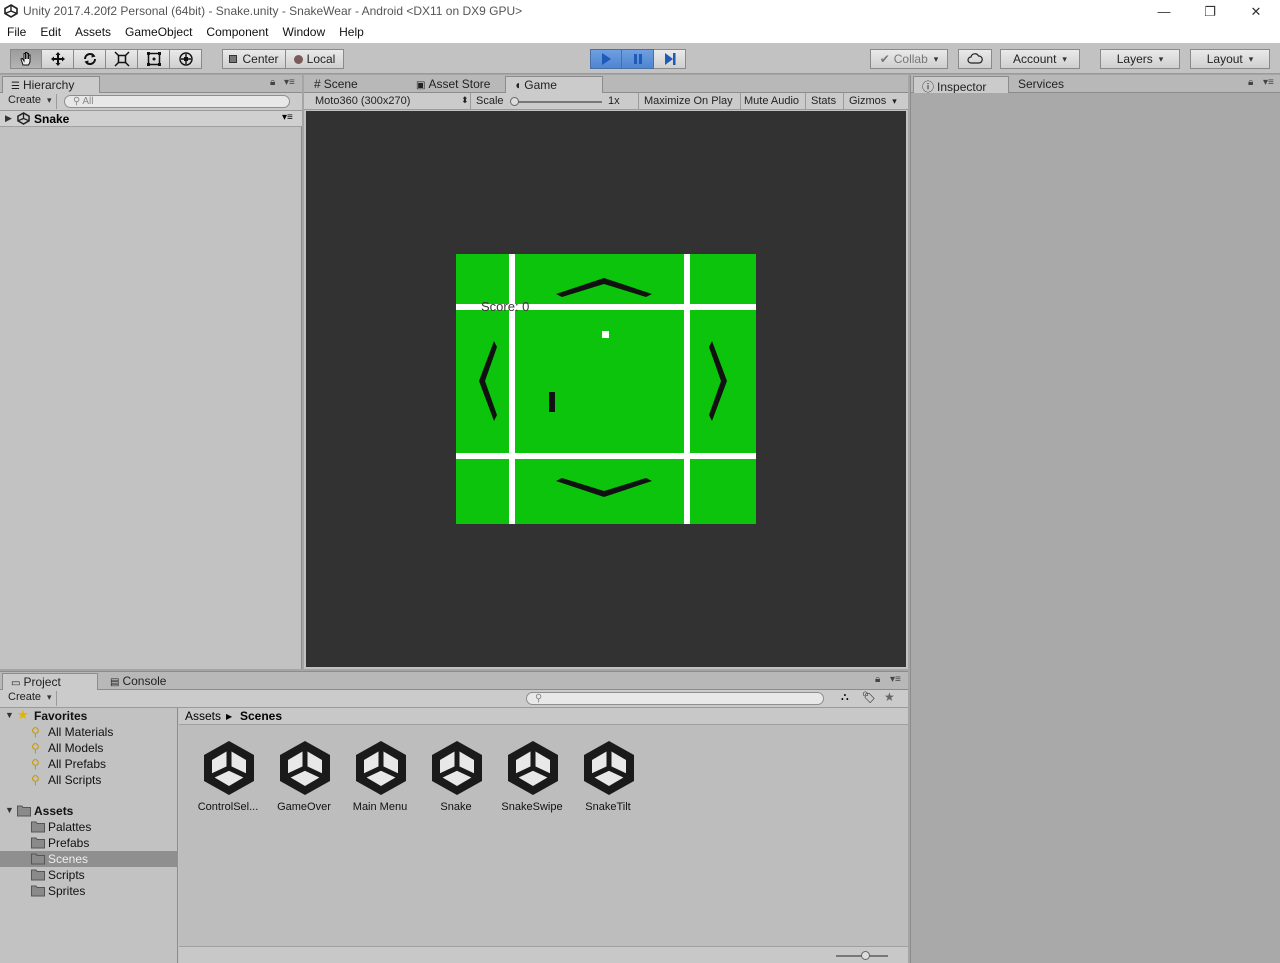 The image size is (1280, 963). What do you see at coordinates (604, 487) in the screenshot?
I see `down-arrow-icon` at bounding box center [604, 487].